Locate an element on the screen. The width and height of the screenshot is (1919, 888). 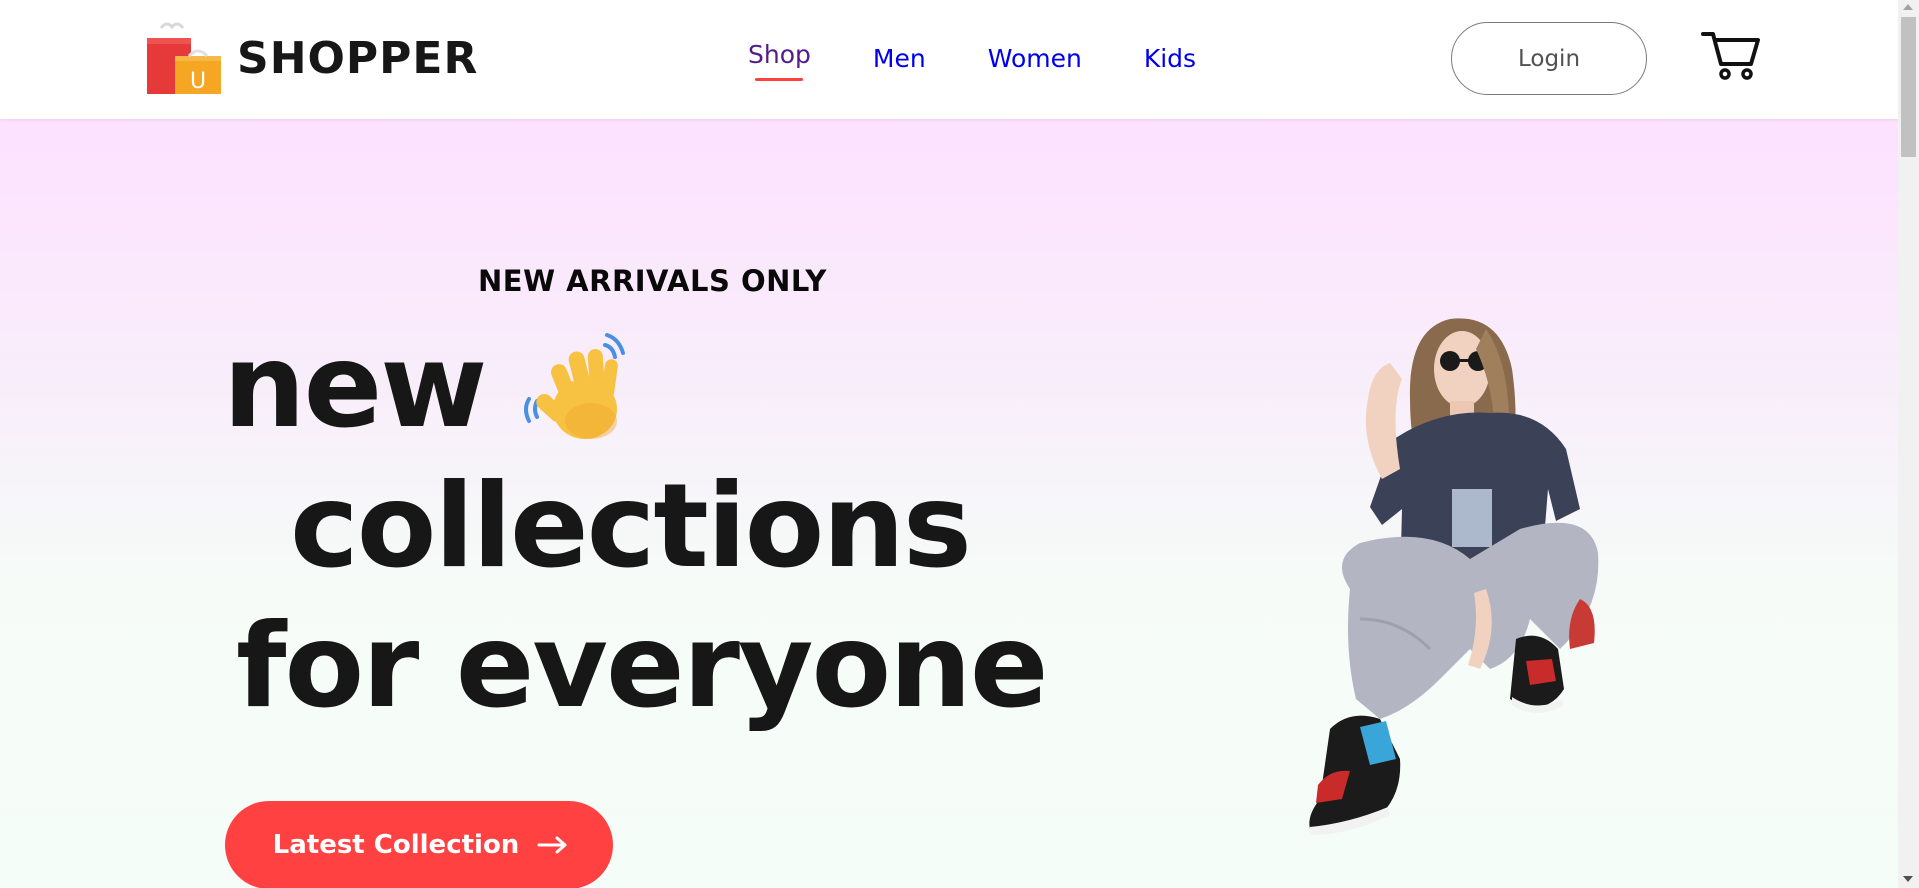
navbar: U SHOPPER Shop Men Women Kids Login is located at coordinates (949, 59).